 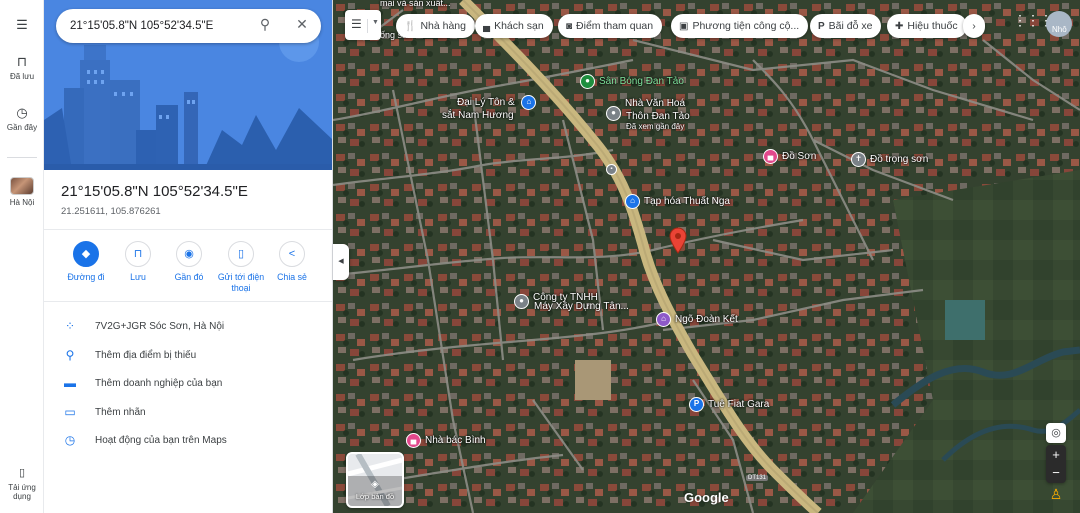 I want to click on get-app-button: ▯ Tải ứng dụng, so click(x=22, y=483).